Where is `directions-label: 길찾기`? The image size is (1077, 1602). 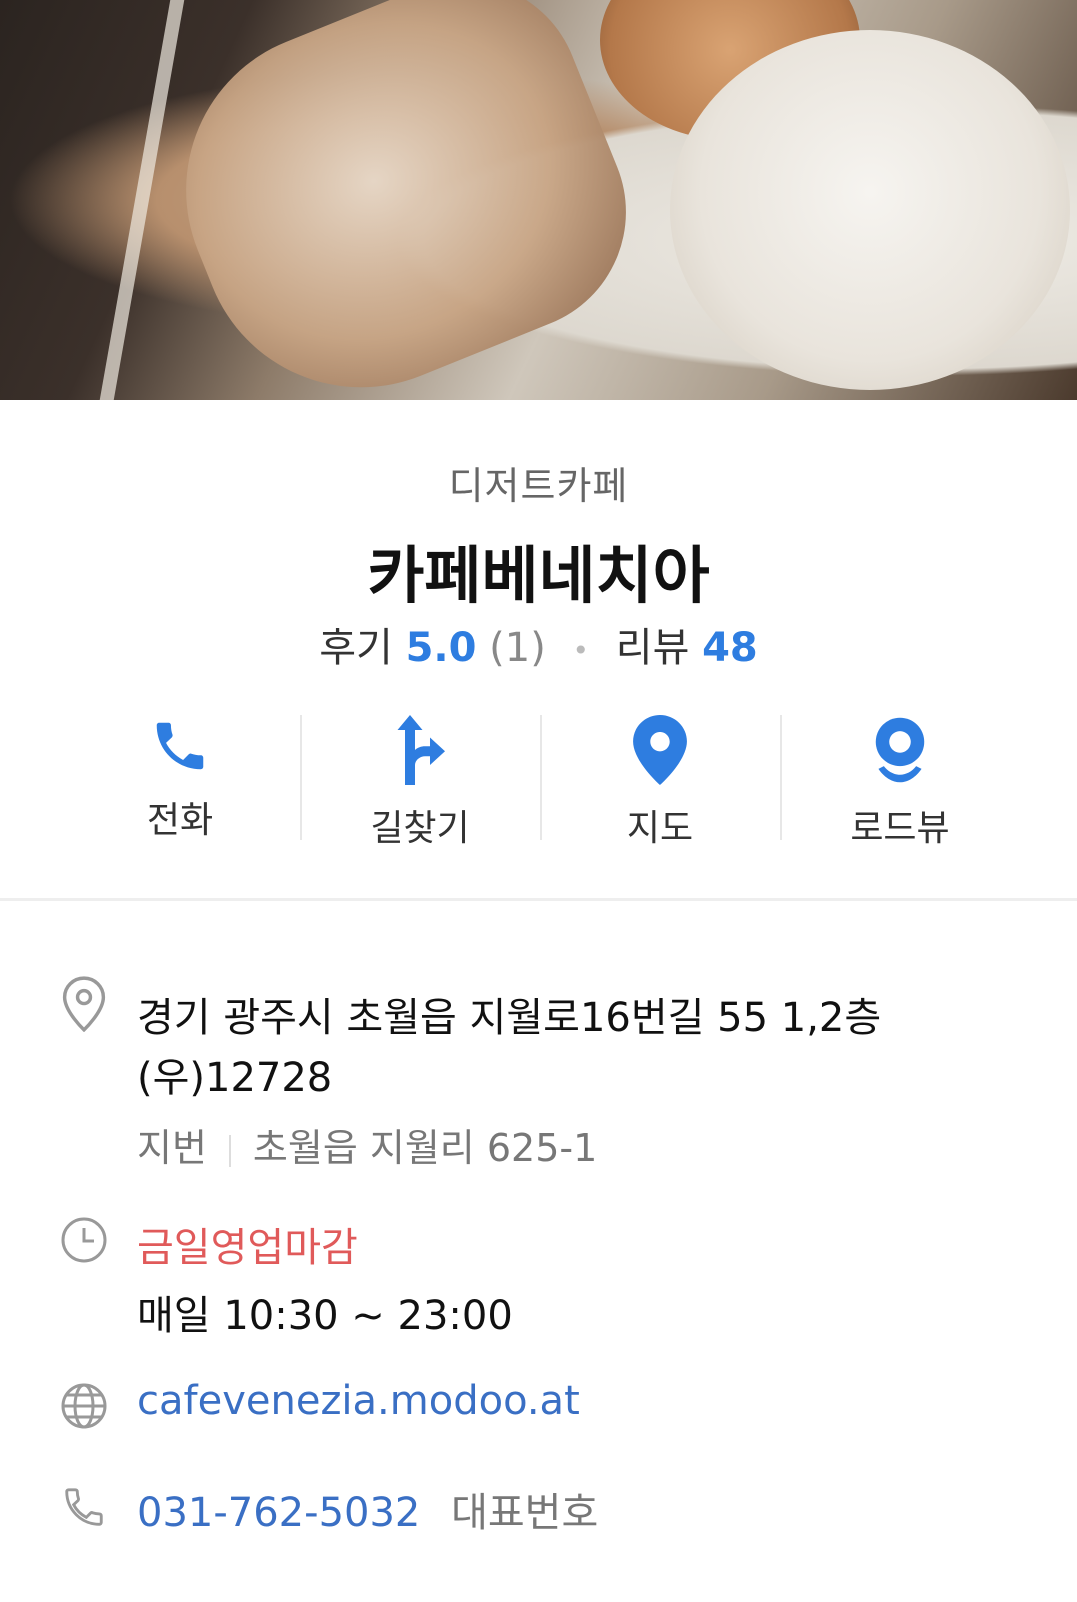
directions-label: 길찾기 is located at coordinates (420, 828).